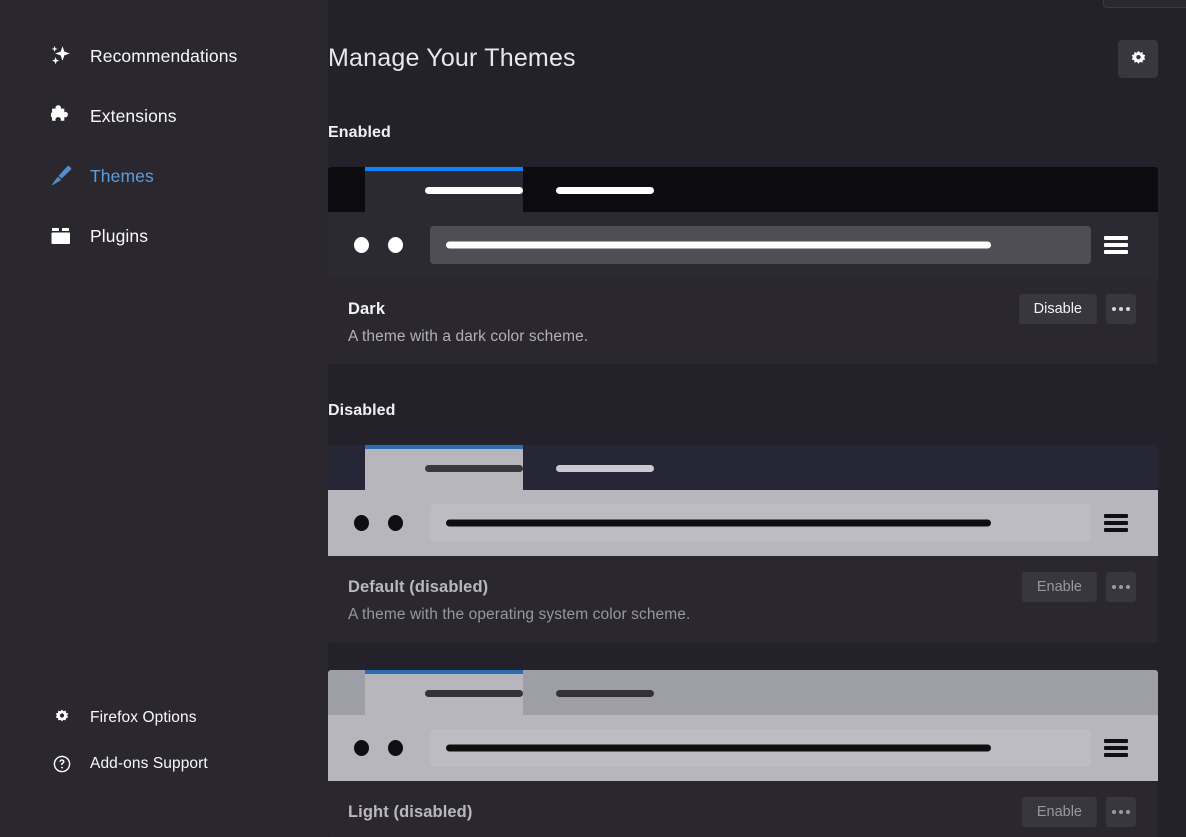 The width and height of the screenshot is (1186, 837). I want to click on search-input, so click(1144, 4).